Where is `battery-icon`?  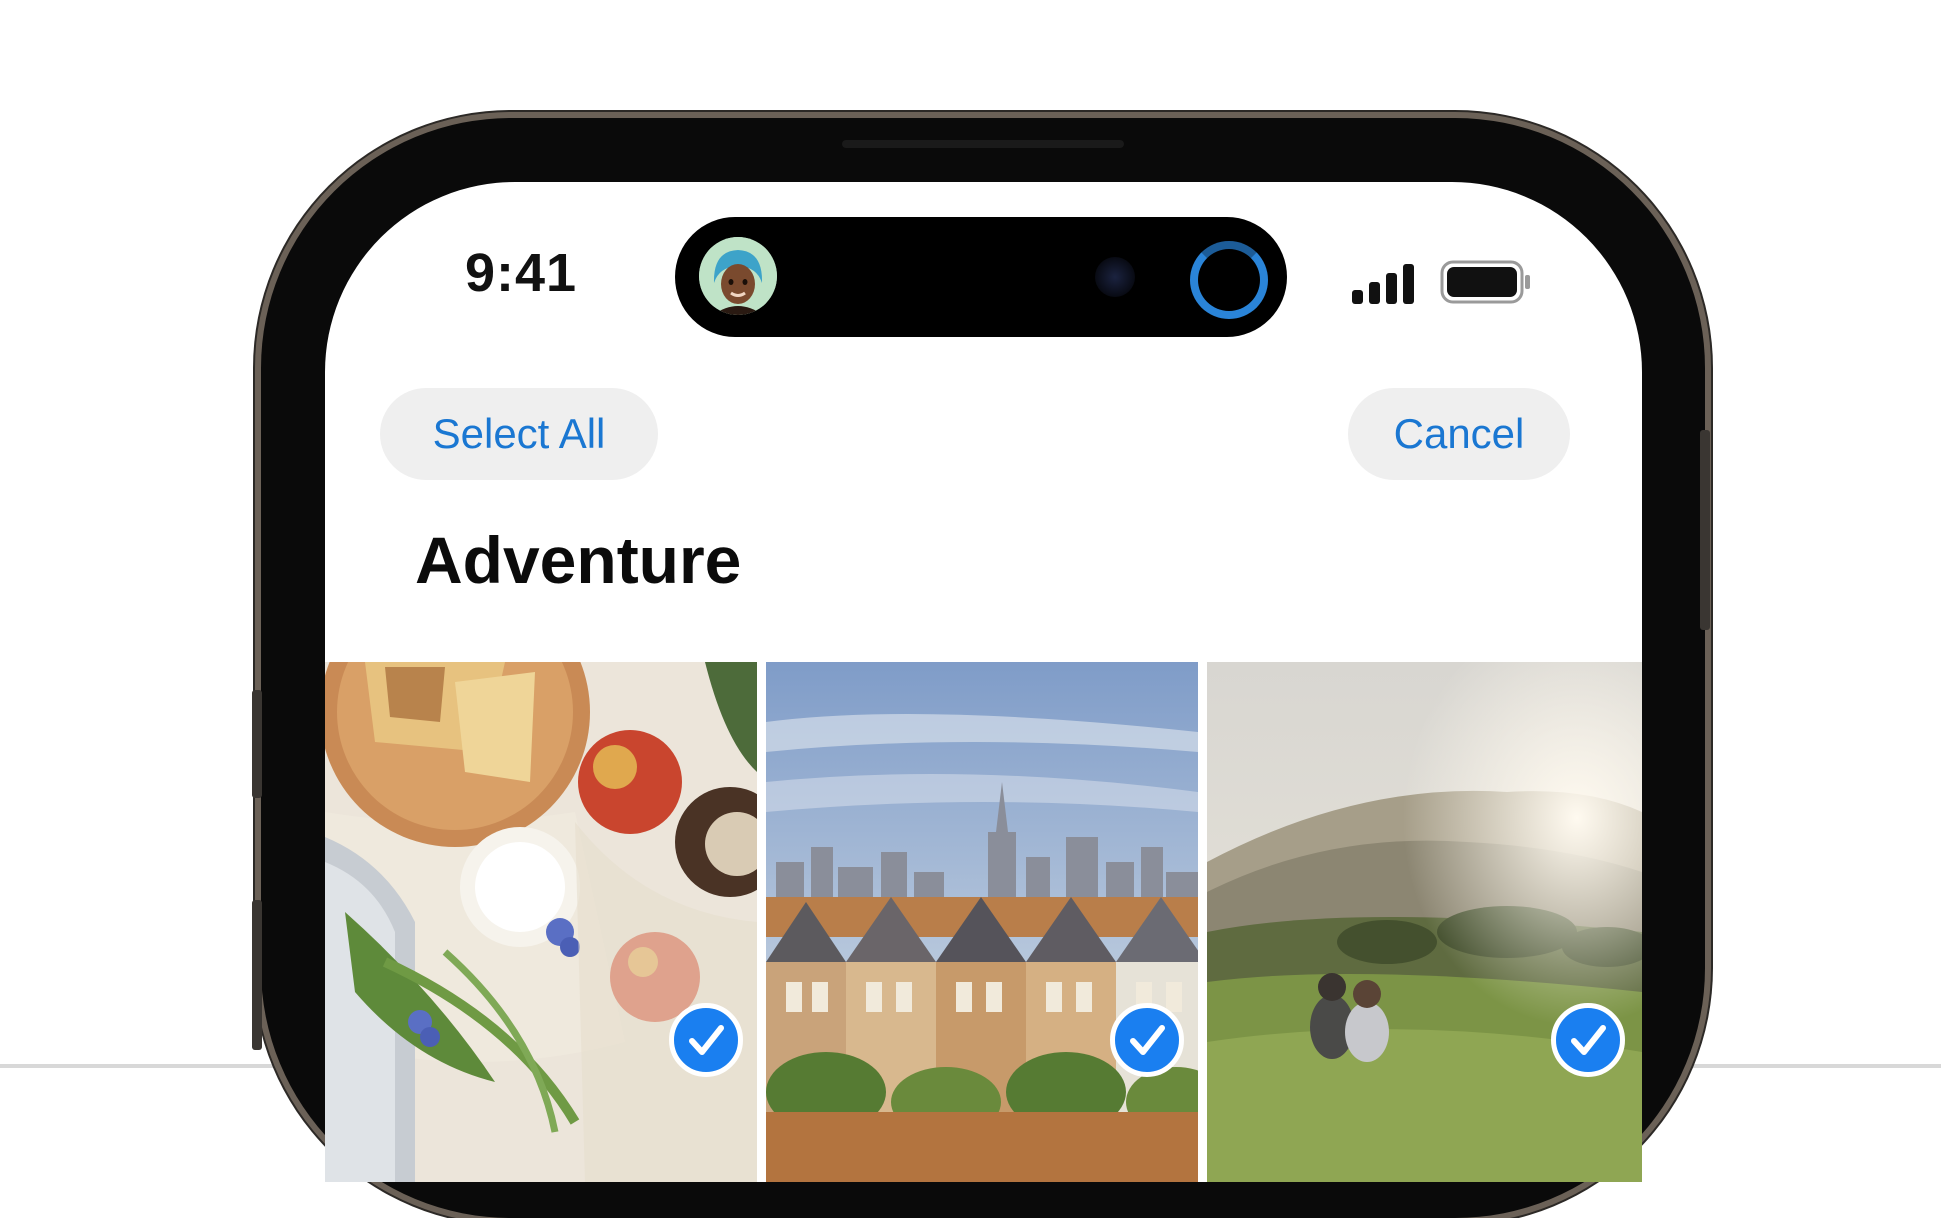 battery-icon is located at coordinates (1486, 282).